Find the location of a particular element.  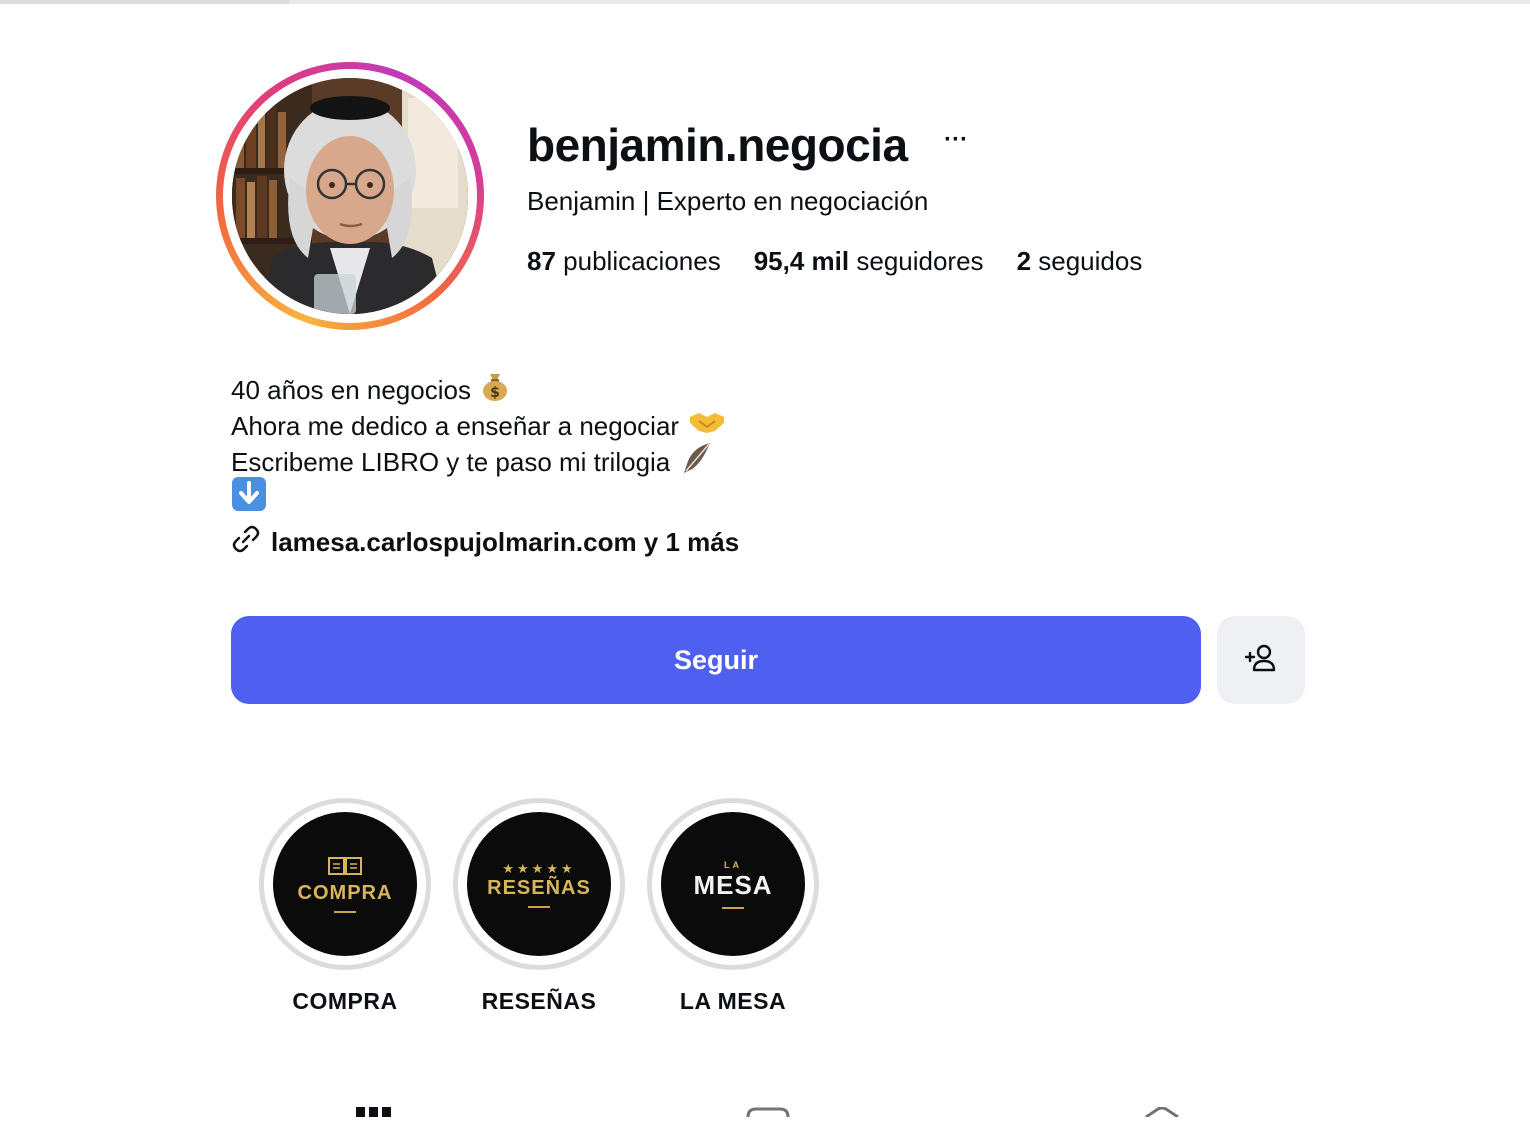

bio-link-text: lamesa.carlospujolmarin.com y 1 más is located at coordinates (505, 542).